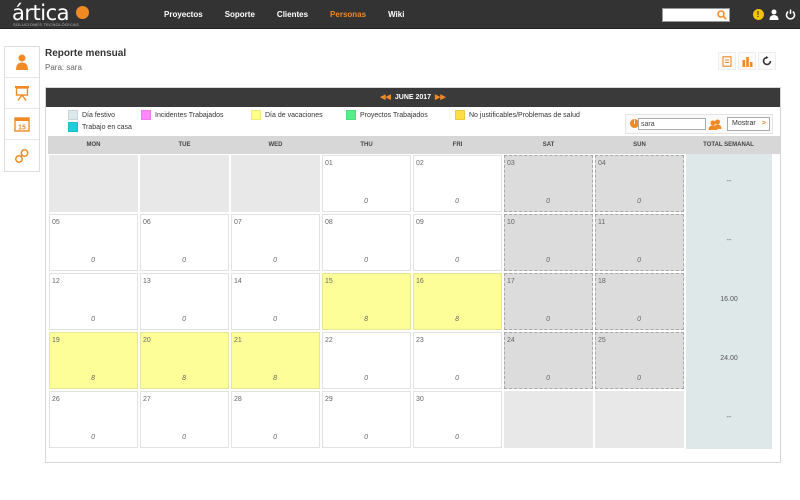  What do you see at coordinates (413, 97) in the screenshot?
I see `month-label: JUNE 2017` at bounding box center [413, 97].